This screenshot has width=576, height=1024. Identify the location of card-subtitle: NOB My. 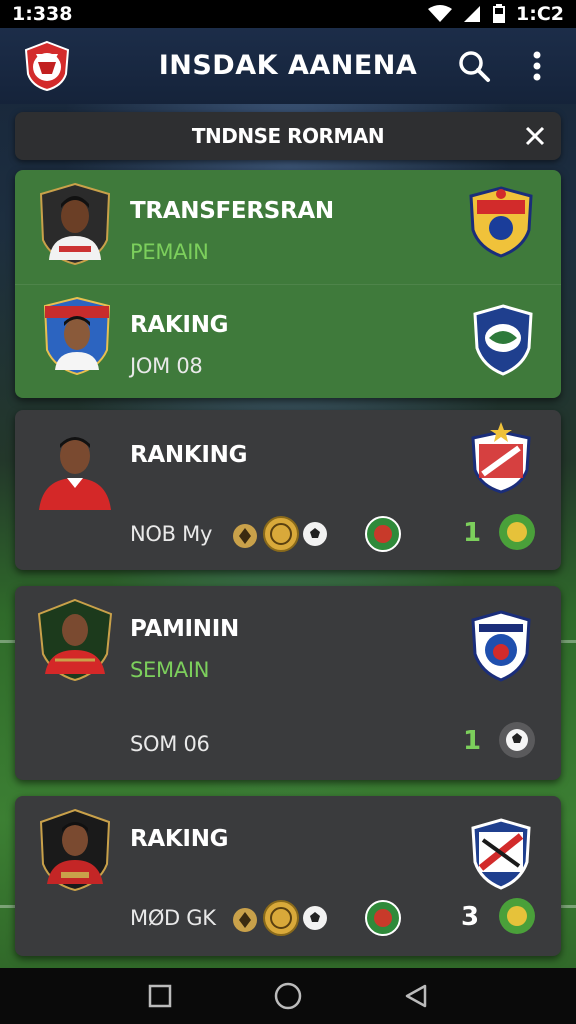
(171, 534).